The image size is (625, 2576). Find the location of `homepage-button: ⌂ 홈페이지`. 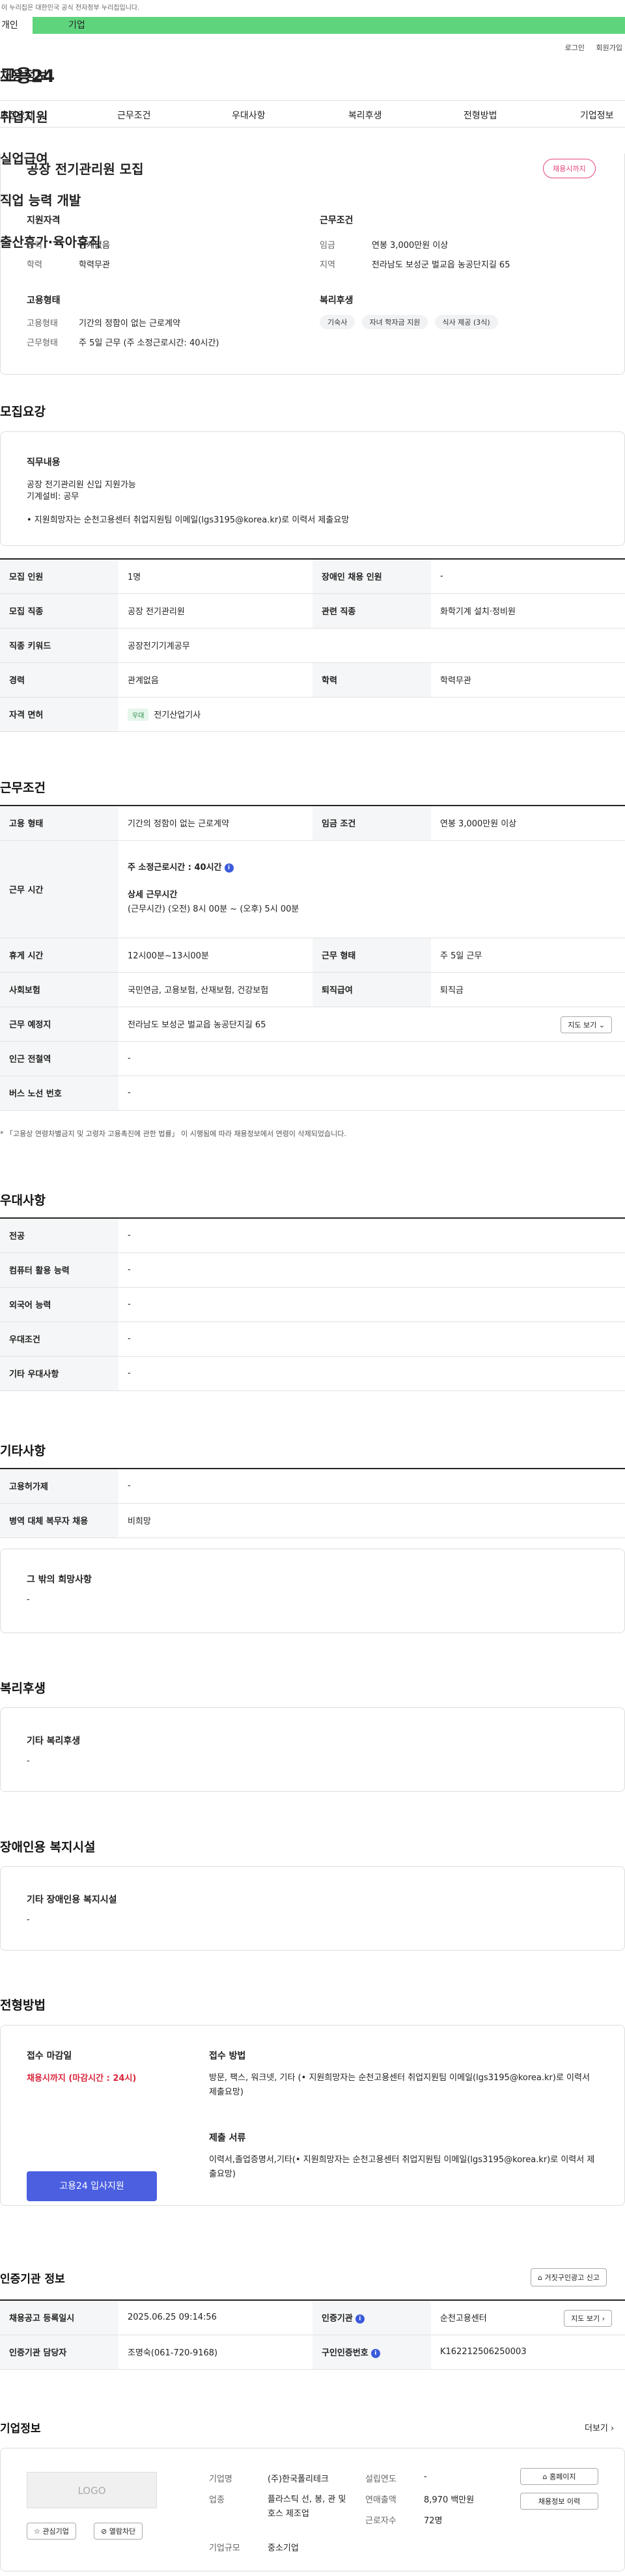

homepage-button: ⌂ 홈페이지 is located at coordinates (559, 2476).